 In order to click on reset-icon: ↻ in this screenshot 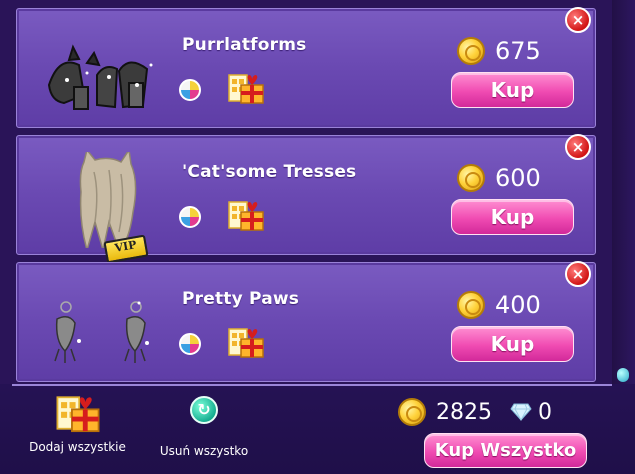, I will do `click(204, 410)`.